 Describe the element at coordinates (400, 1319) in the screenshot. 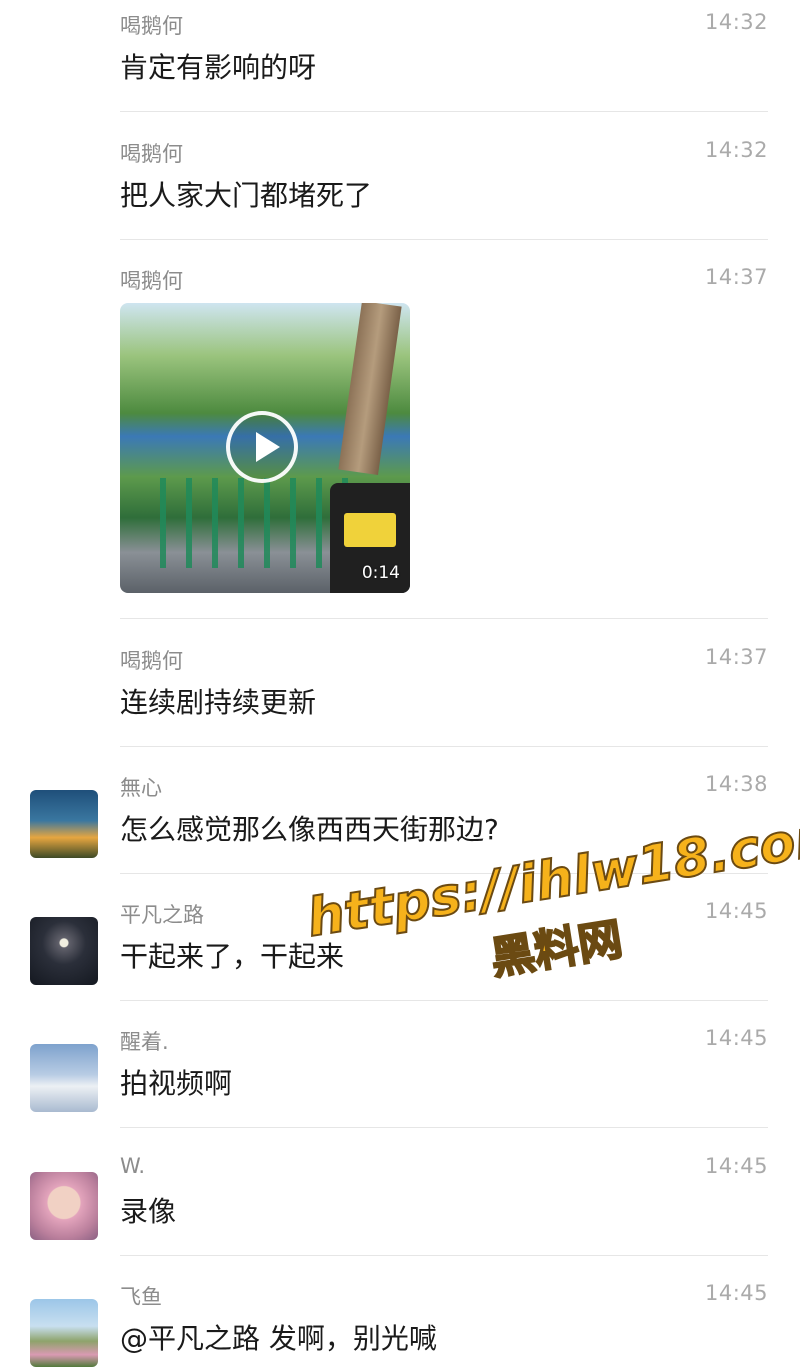

I see `message-row: 飞鱼 14:45 @平凡之路 发啊，别光喊` at that location.